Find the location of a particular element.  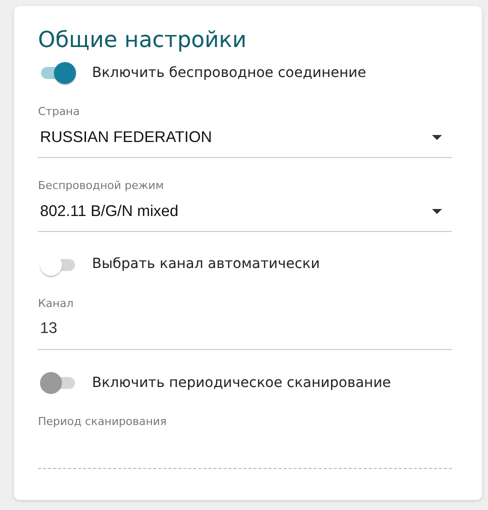

field-label: Беспроводной режим is located at coordinates (101, 186).